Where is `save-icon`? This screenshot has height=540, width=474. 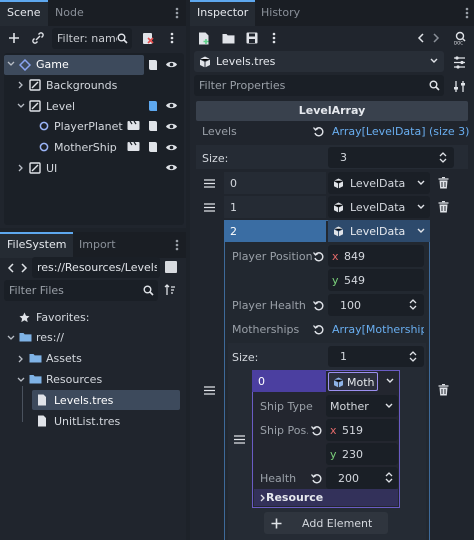
save-icon is located at coordinates (252, 38).